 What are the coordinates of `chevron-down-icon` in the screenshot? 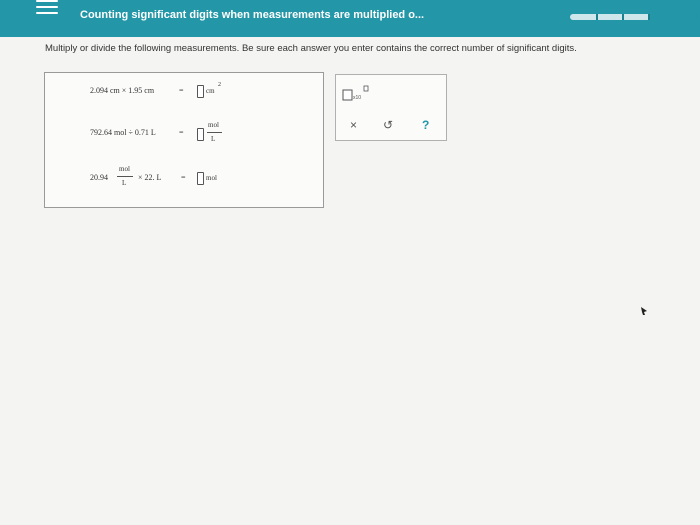 It's located at (92, 31).